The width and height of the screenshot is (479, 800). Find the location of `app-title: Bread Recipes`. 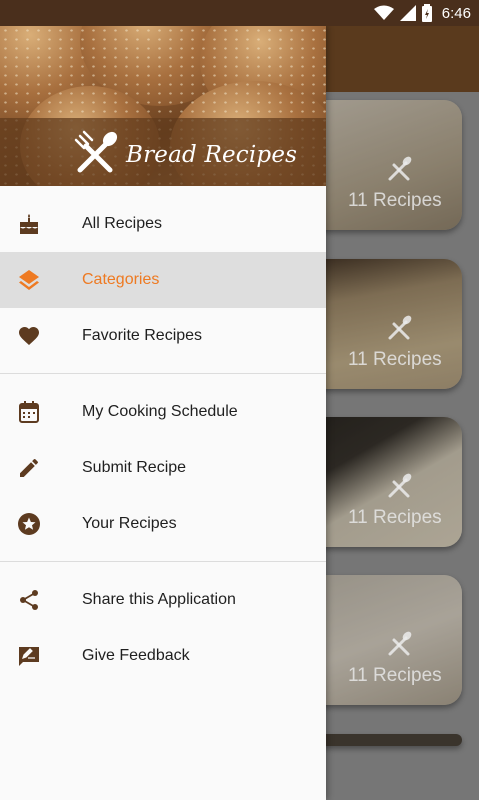

app-title: Bread Recipes is located at coordinates (212, 154).